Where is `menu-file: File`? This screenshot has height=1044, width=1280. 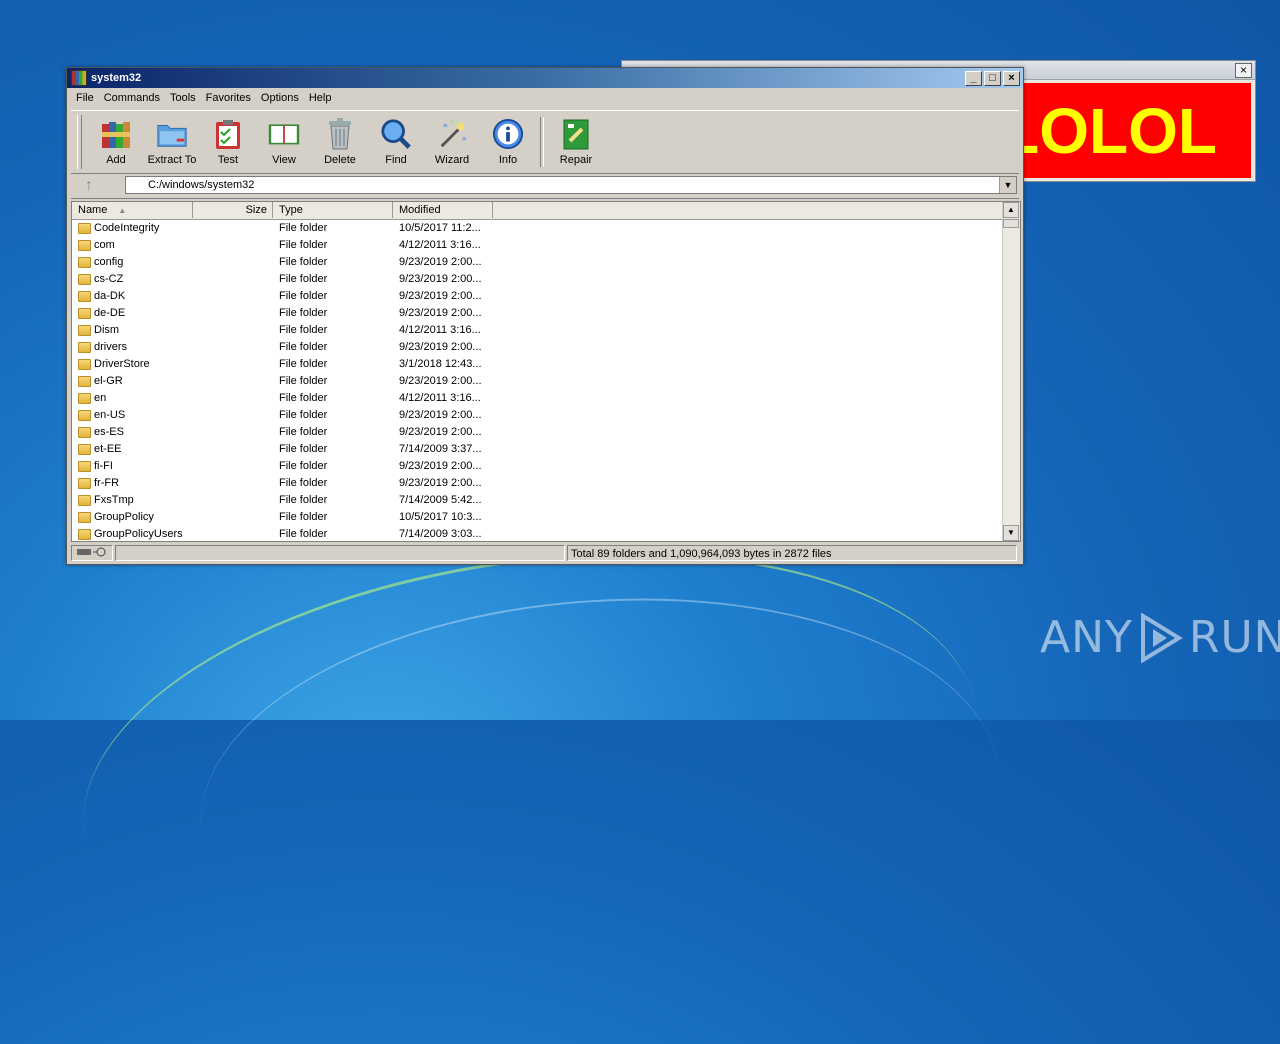
menu-file: File is located at coordinates (85, 98).